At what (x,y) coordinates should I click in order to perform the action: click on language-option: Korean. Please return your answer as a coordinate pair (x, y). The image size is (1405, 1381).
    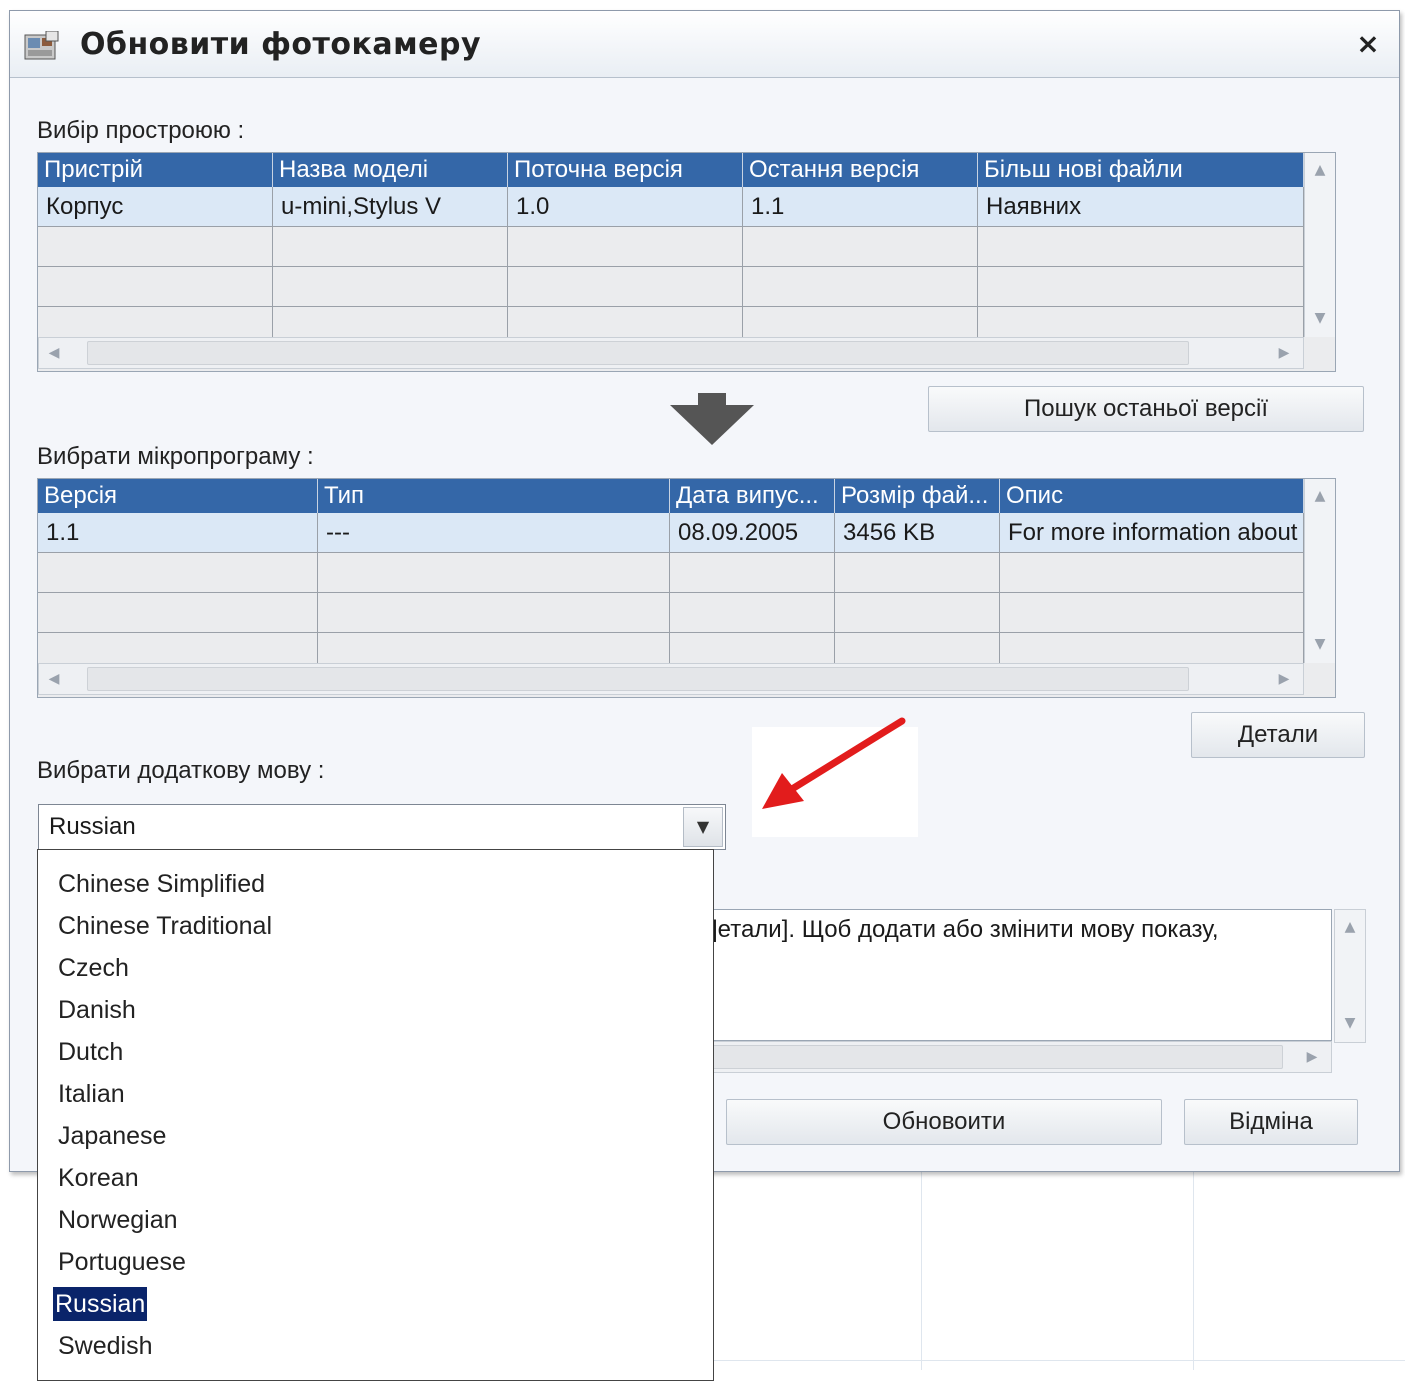
    Looking at the image, I should click on (98, 1178).